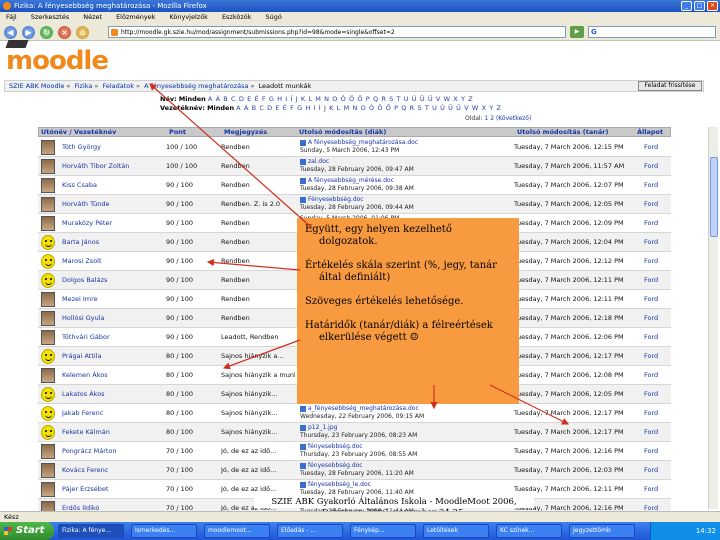 The width and height of the screenshot is (720, 540). Describe the element at coordinates (11, 17) in the screenshot. I see `menu-file: Fájl` at that location.